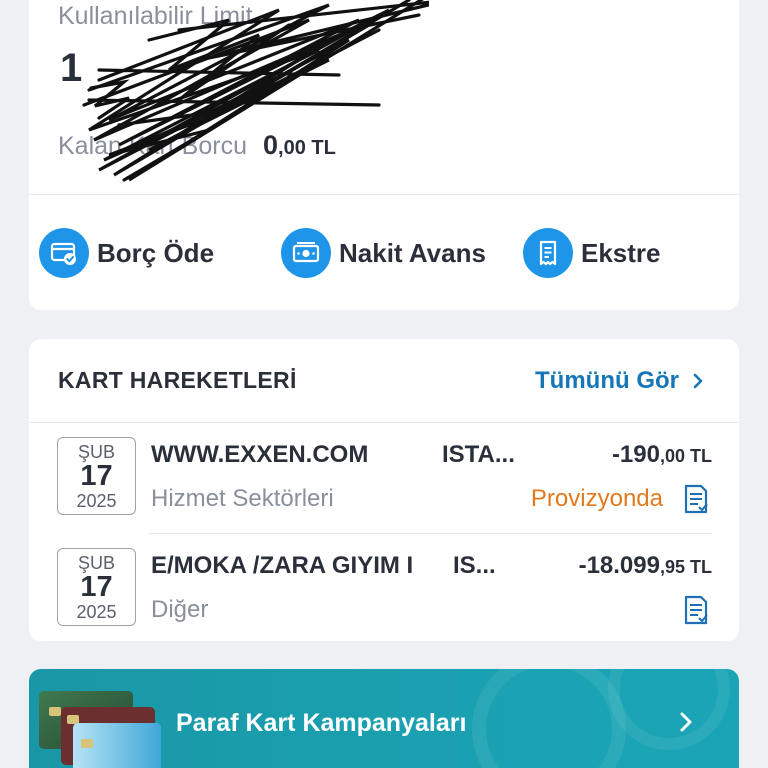 The image size is (768, 768). I want to click on pay-debt-button: Borç Öde, so click(160, 253).